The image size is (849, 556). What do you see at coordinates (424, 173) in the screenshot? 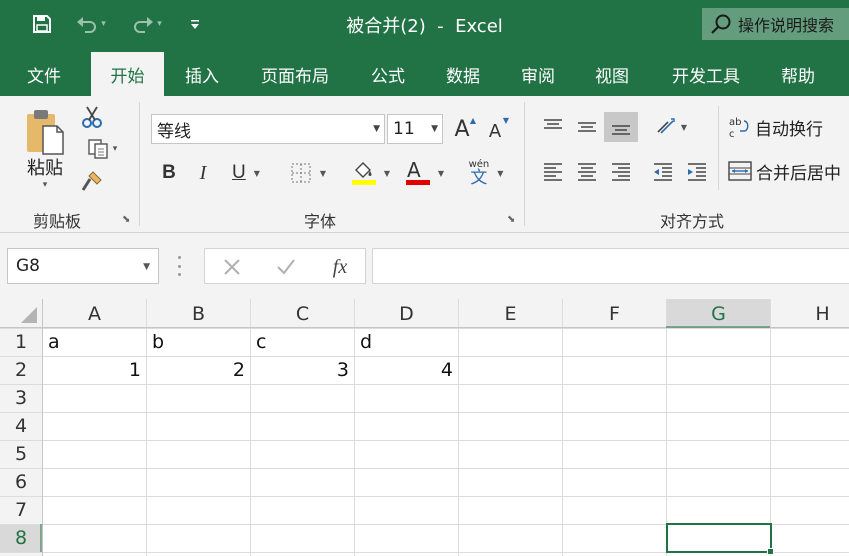
I see `font-color-button: A ▼` at bounding box center [424, 173].